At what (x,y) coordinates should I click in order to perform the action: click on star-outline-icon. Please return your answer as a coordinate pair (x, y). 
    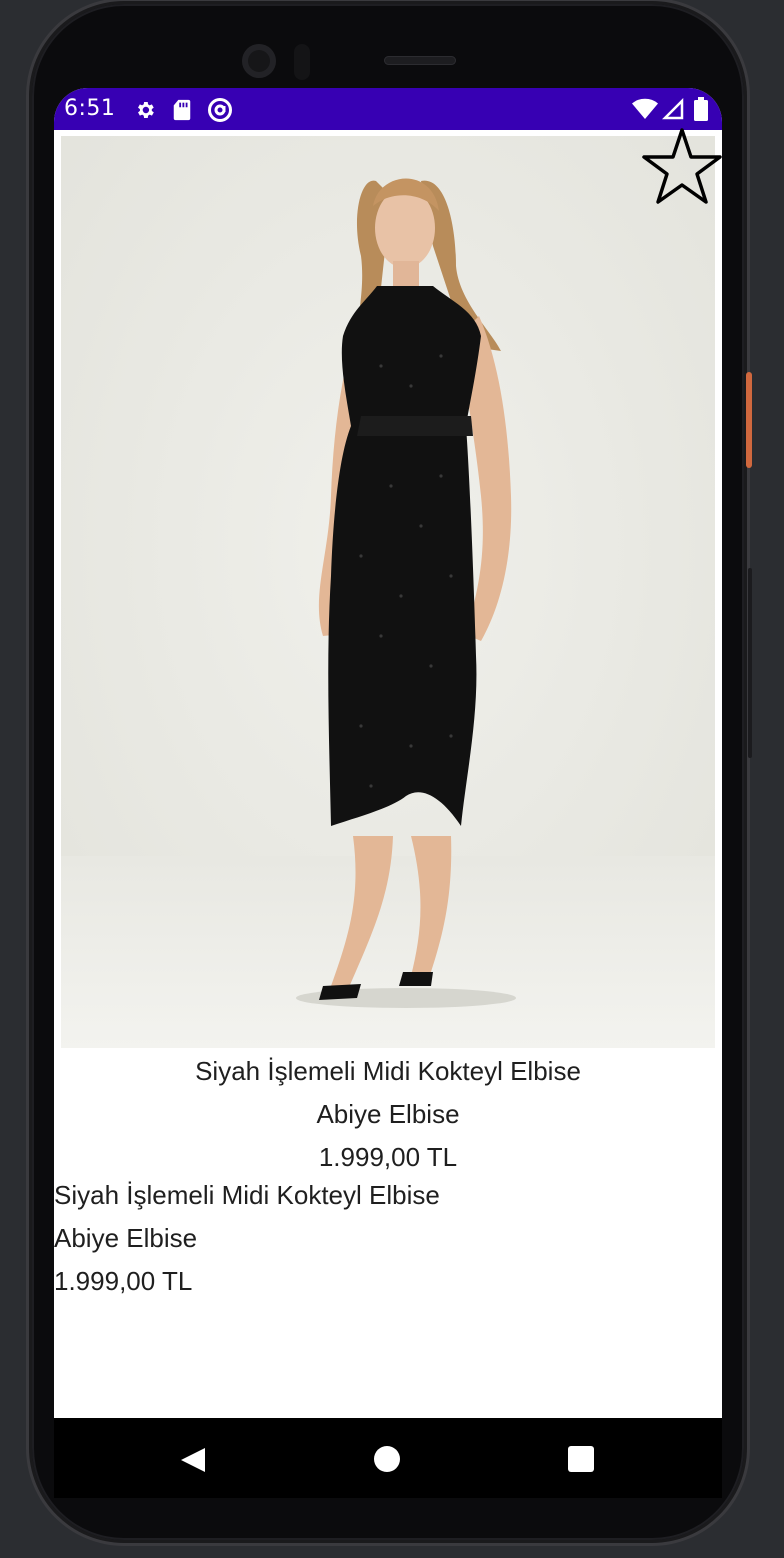
    Looking at the image, I should click on (681, 168).